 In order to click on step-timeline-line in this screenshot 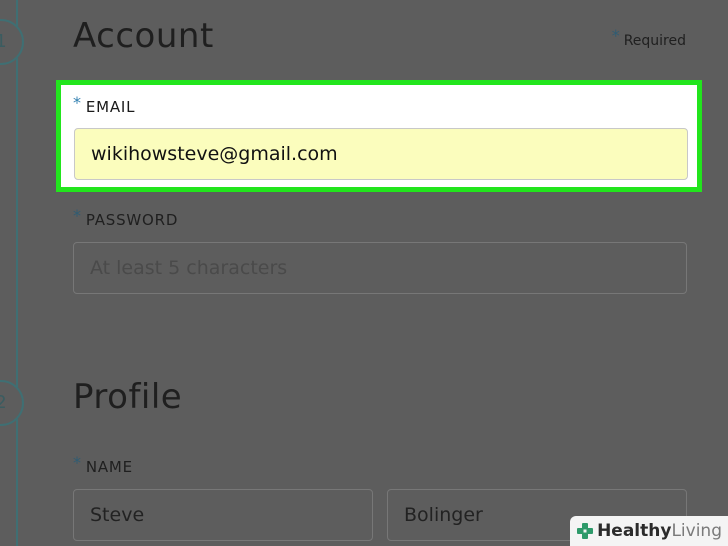, I will do `click(17, 273)`.